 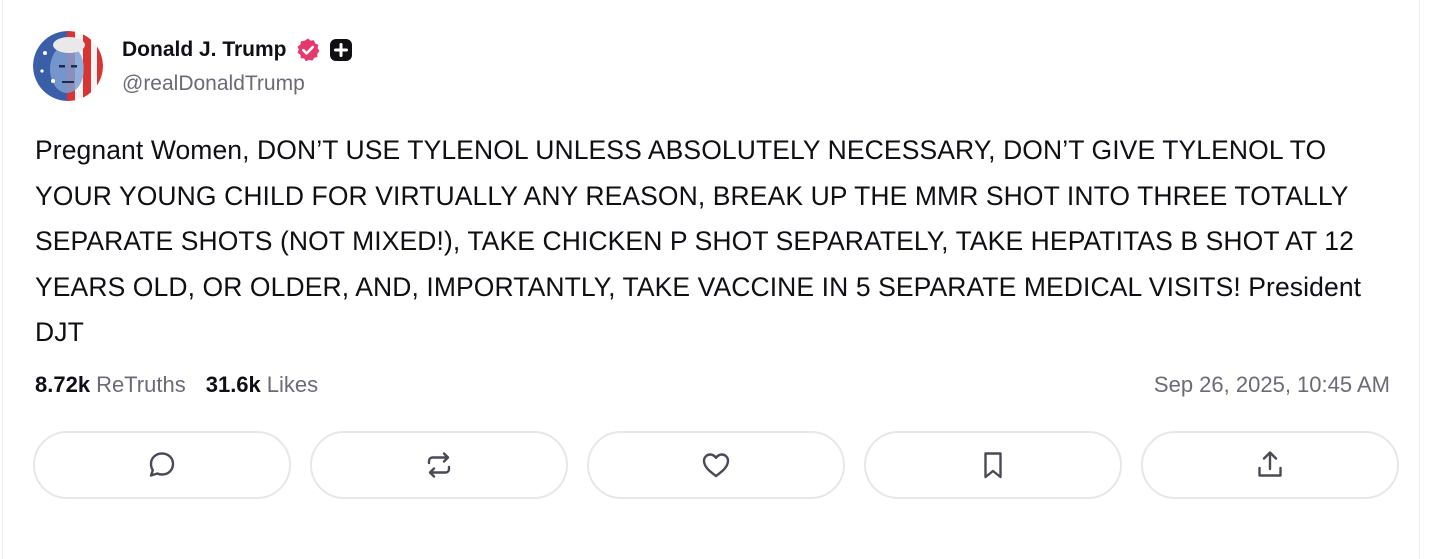 I want to click on avatar, so click(x=68, y=66).